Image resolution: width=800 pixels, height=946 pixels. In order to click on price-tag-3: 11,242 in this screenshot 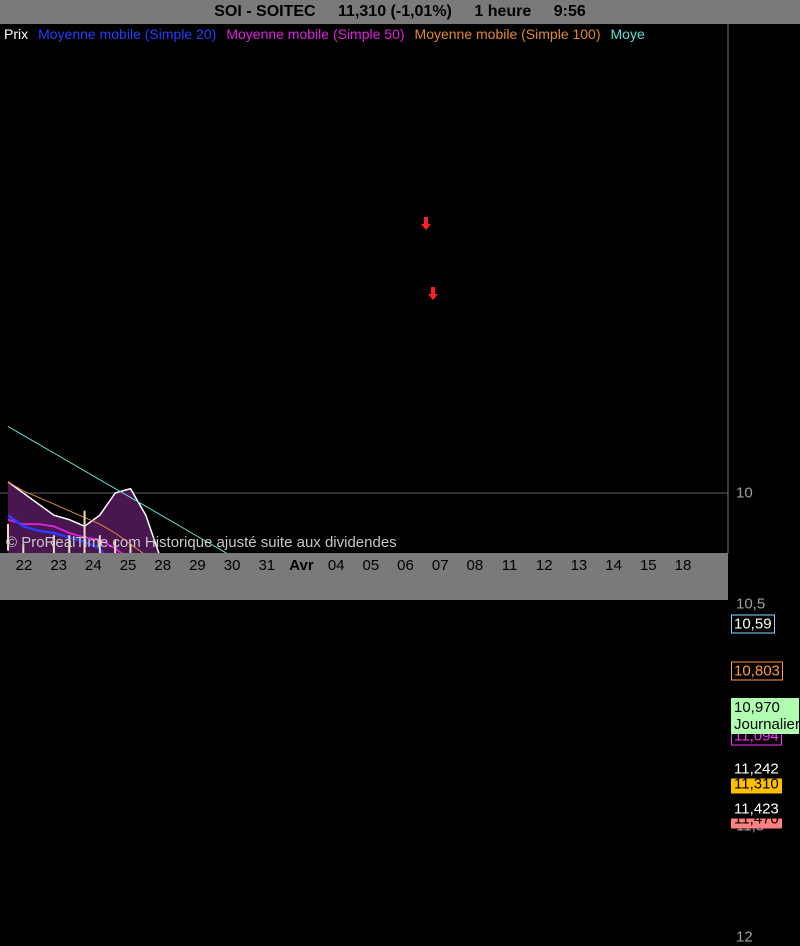, I will do `click(756, 769)`.